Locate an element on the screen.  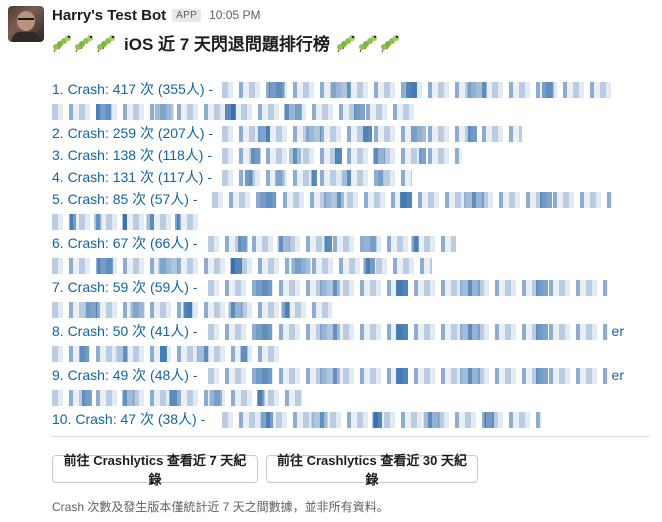
crash-link: 9. Crash: 49 次 (48人) - is located at coordinates (125, 375).